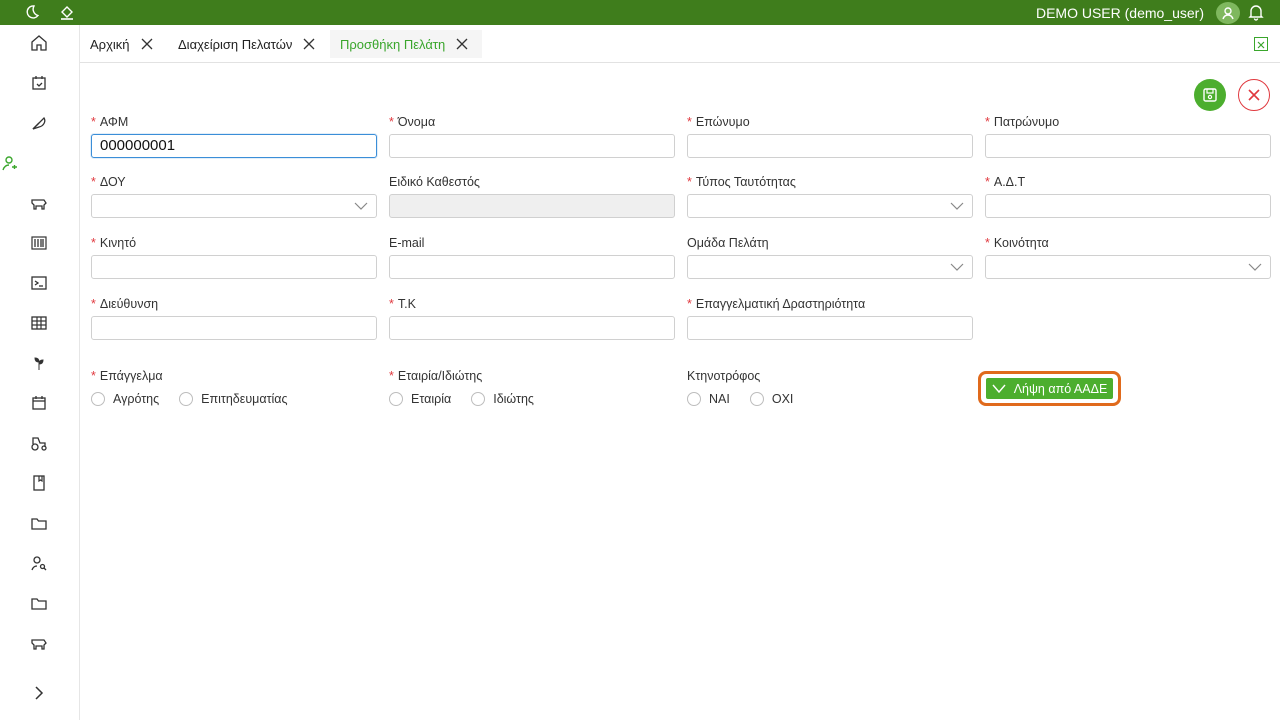 This screenshot has width=1280, height=720. What do you see at coordinates (1128, 146) in the screenshot?
I see `father-name-input` at bounding box center [1128, 146].